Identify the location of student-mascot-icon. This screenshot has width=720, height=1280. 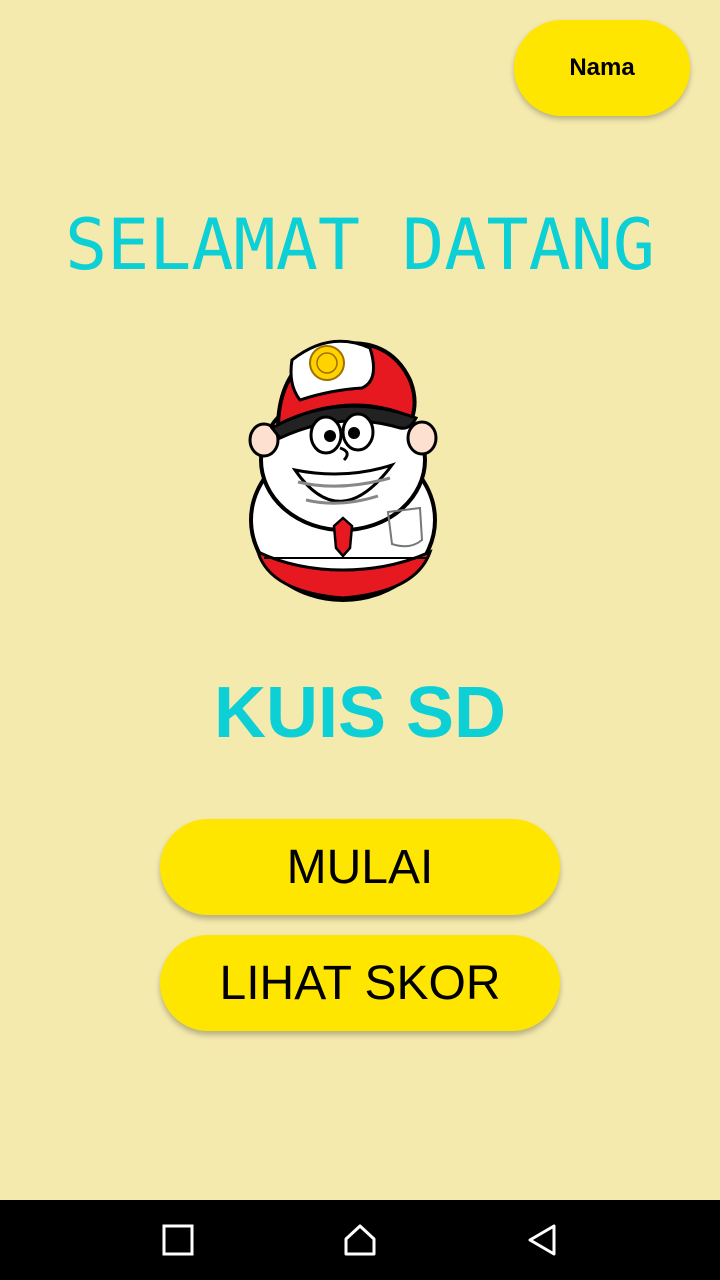
(343, 470).